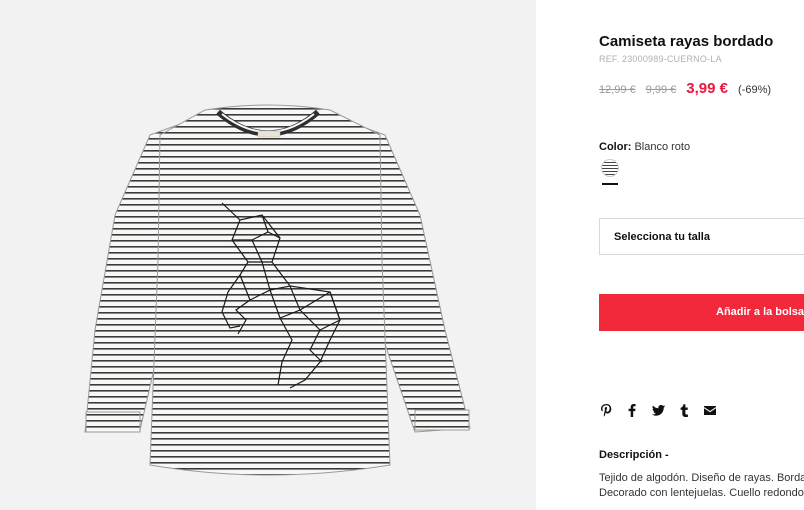  What do you see at coordinates (755, 90) in the screenshot?
I see `discount-percent: (-69%)` at bounding box center [755, 90].